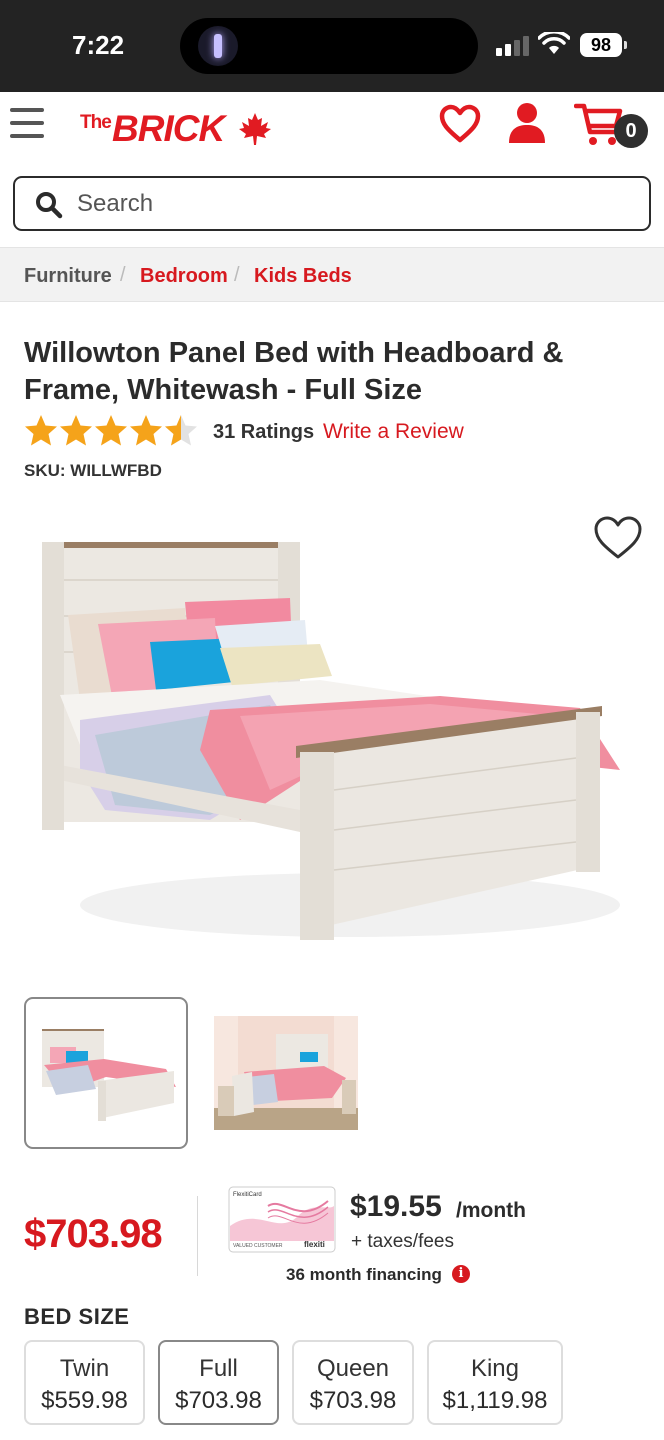  What do you see at coordinates (314, 1244) in the screenshot?
I see `card-brand: flexiti` at bounding box center [314, 1244].